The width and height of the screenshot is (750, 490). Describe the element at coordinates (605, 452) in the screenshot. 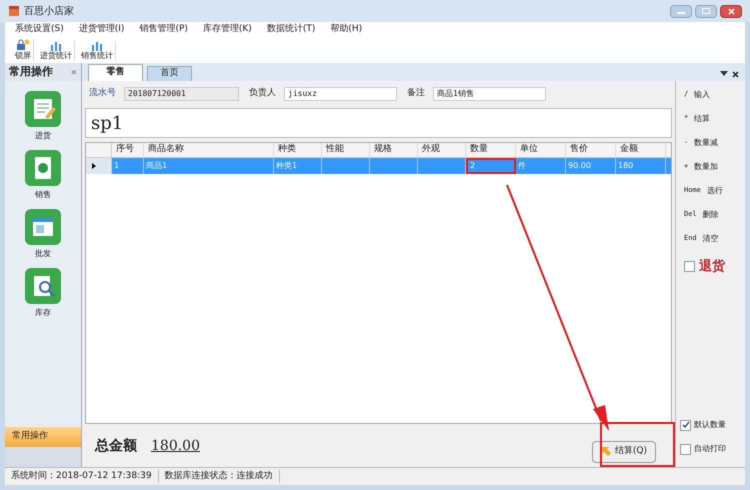

I see `arrow-icon` at that location.